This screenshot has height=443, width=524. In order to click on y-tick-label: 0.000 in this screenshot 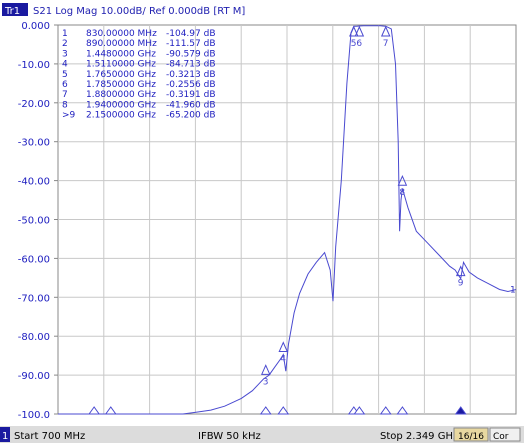, I will do `click(35, 26)`.